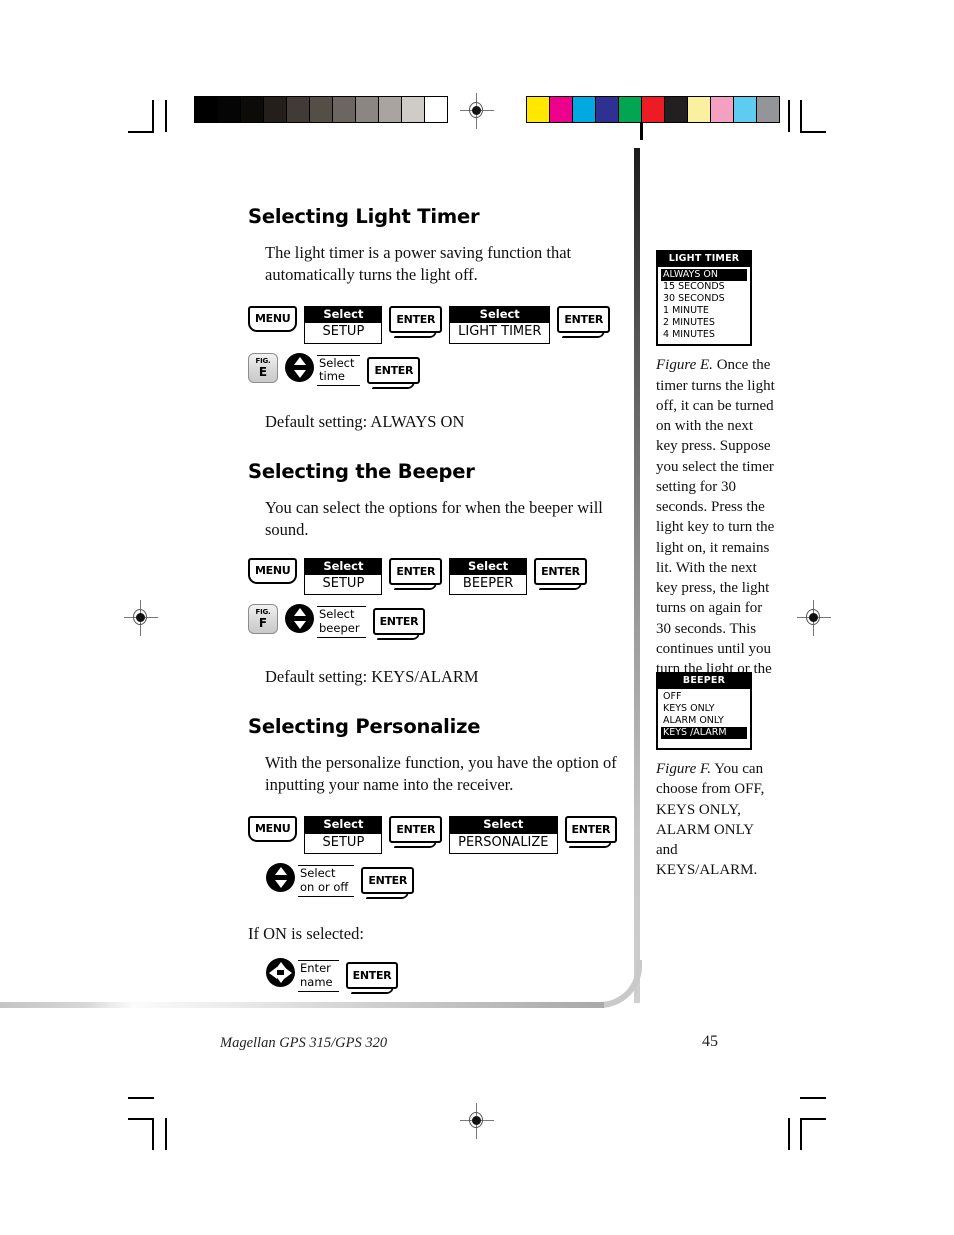 This screenshot has width=954, height=1235. I want to click on footer-page-number: 45, so click(710, 1041).